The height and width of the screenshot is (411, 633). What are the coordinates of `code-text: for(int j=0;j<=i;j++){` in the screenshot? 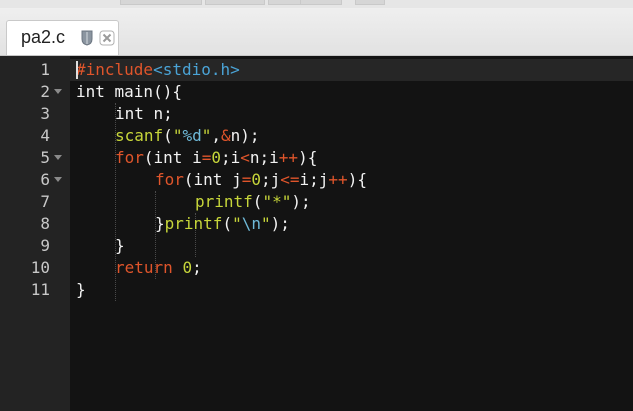 It's located at (261, 180).